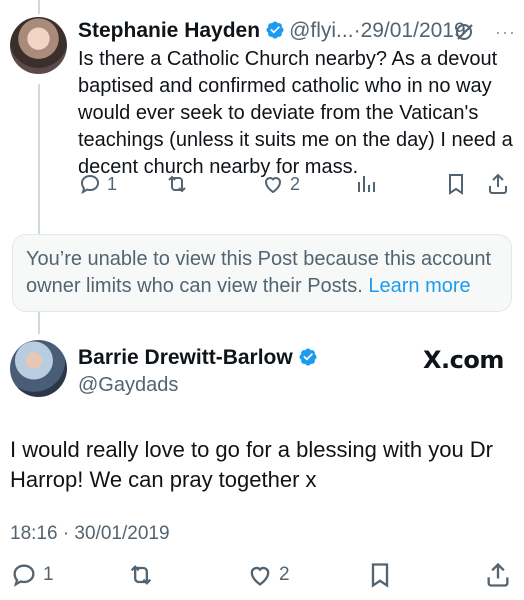 Image resolution: width=524 pixels, height=600 pixels. I want to click on post2-handle: @Gaydads, so click(128, 385).